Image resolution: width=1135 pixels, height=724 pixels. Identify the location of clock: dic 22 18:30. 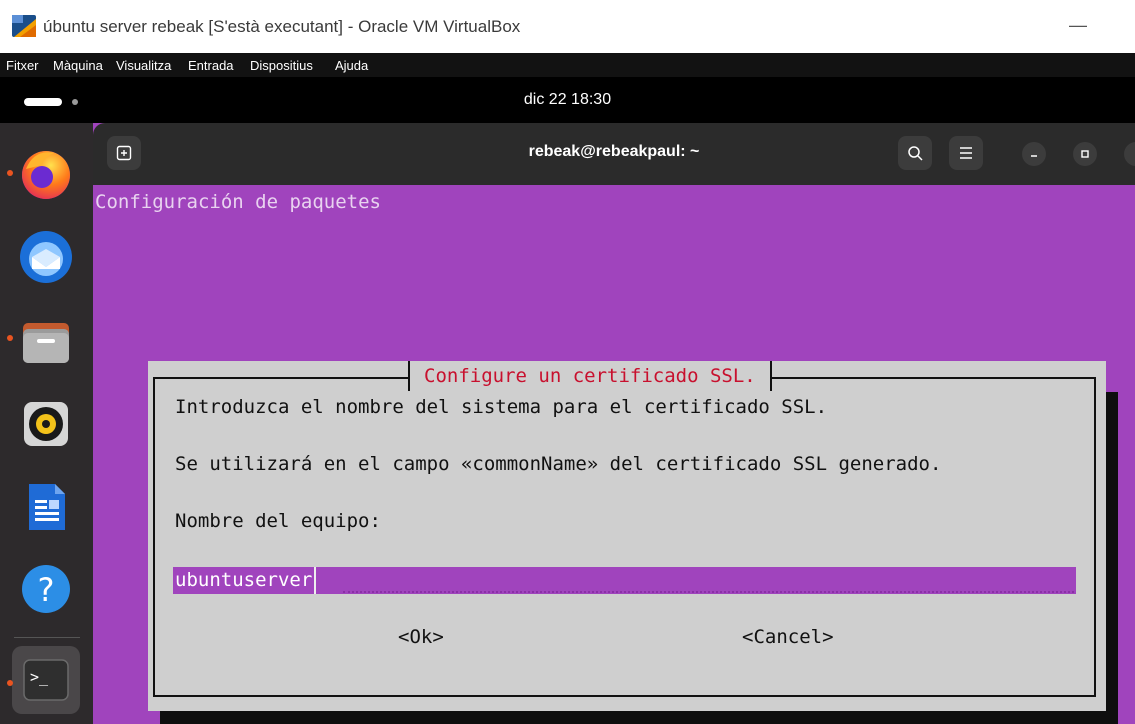
(567, 100).